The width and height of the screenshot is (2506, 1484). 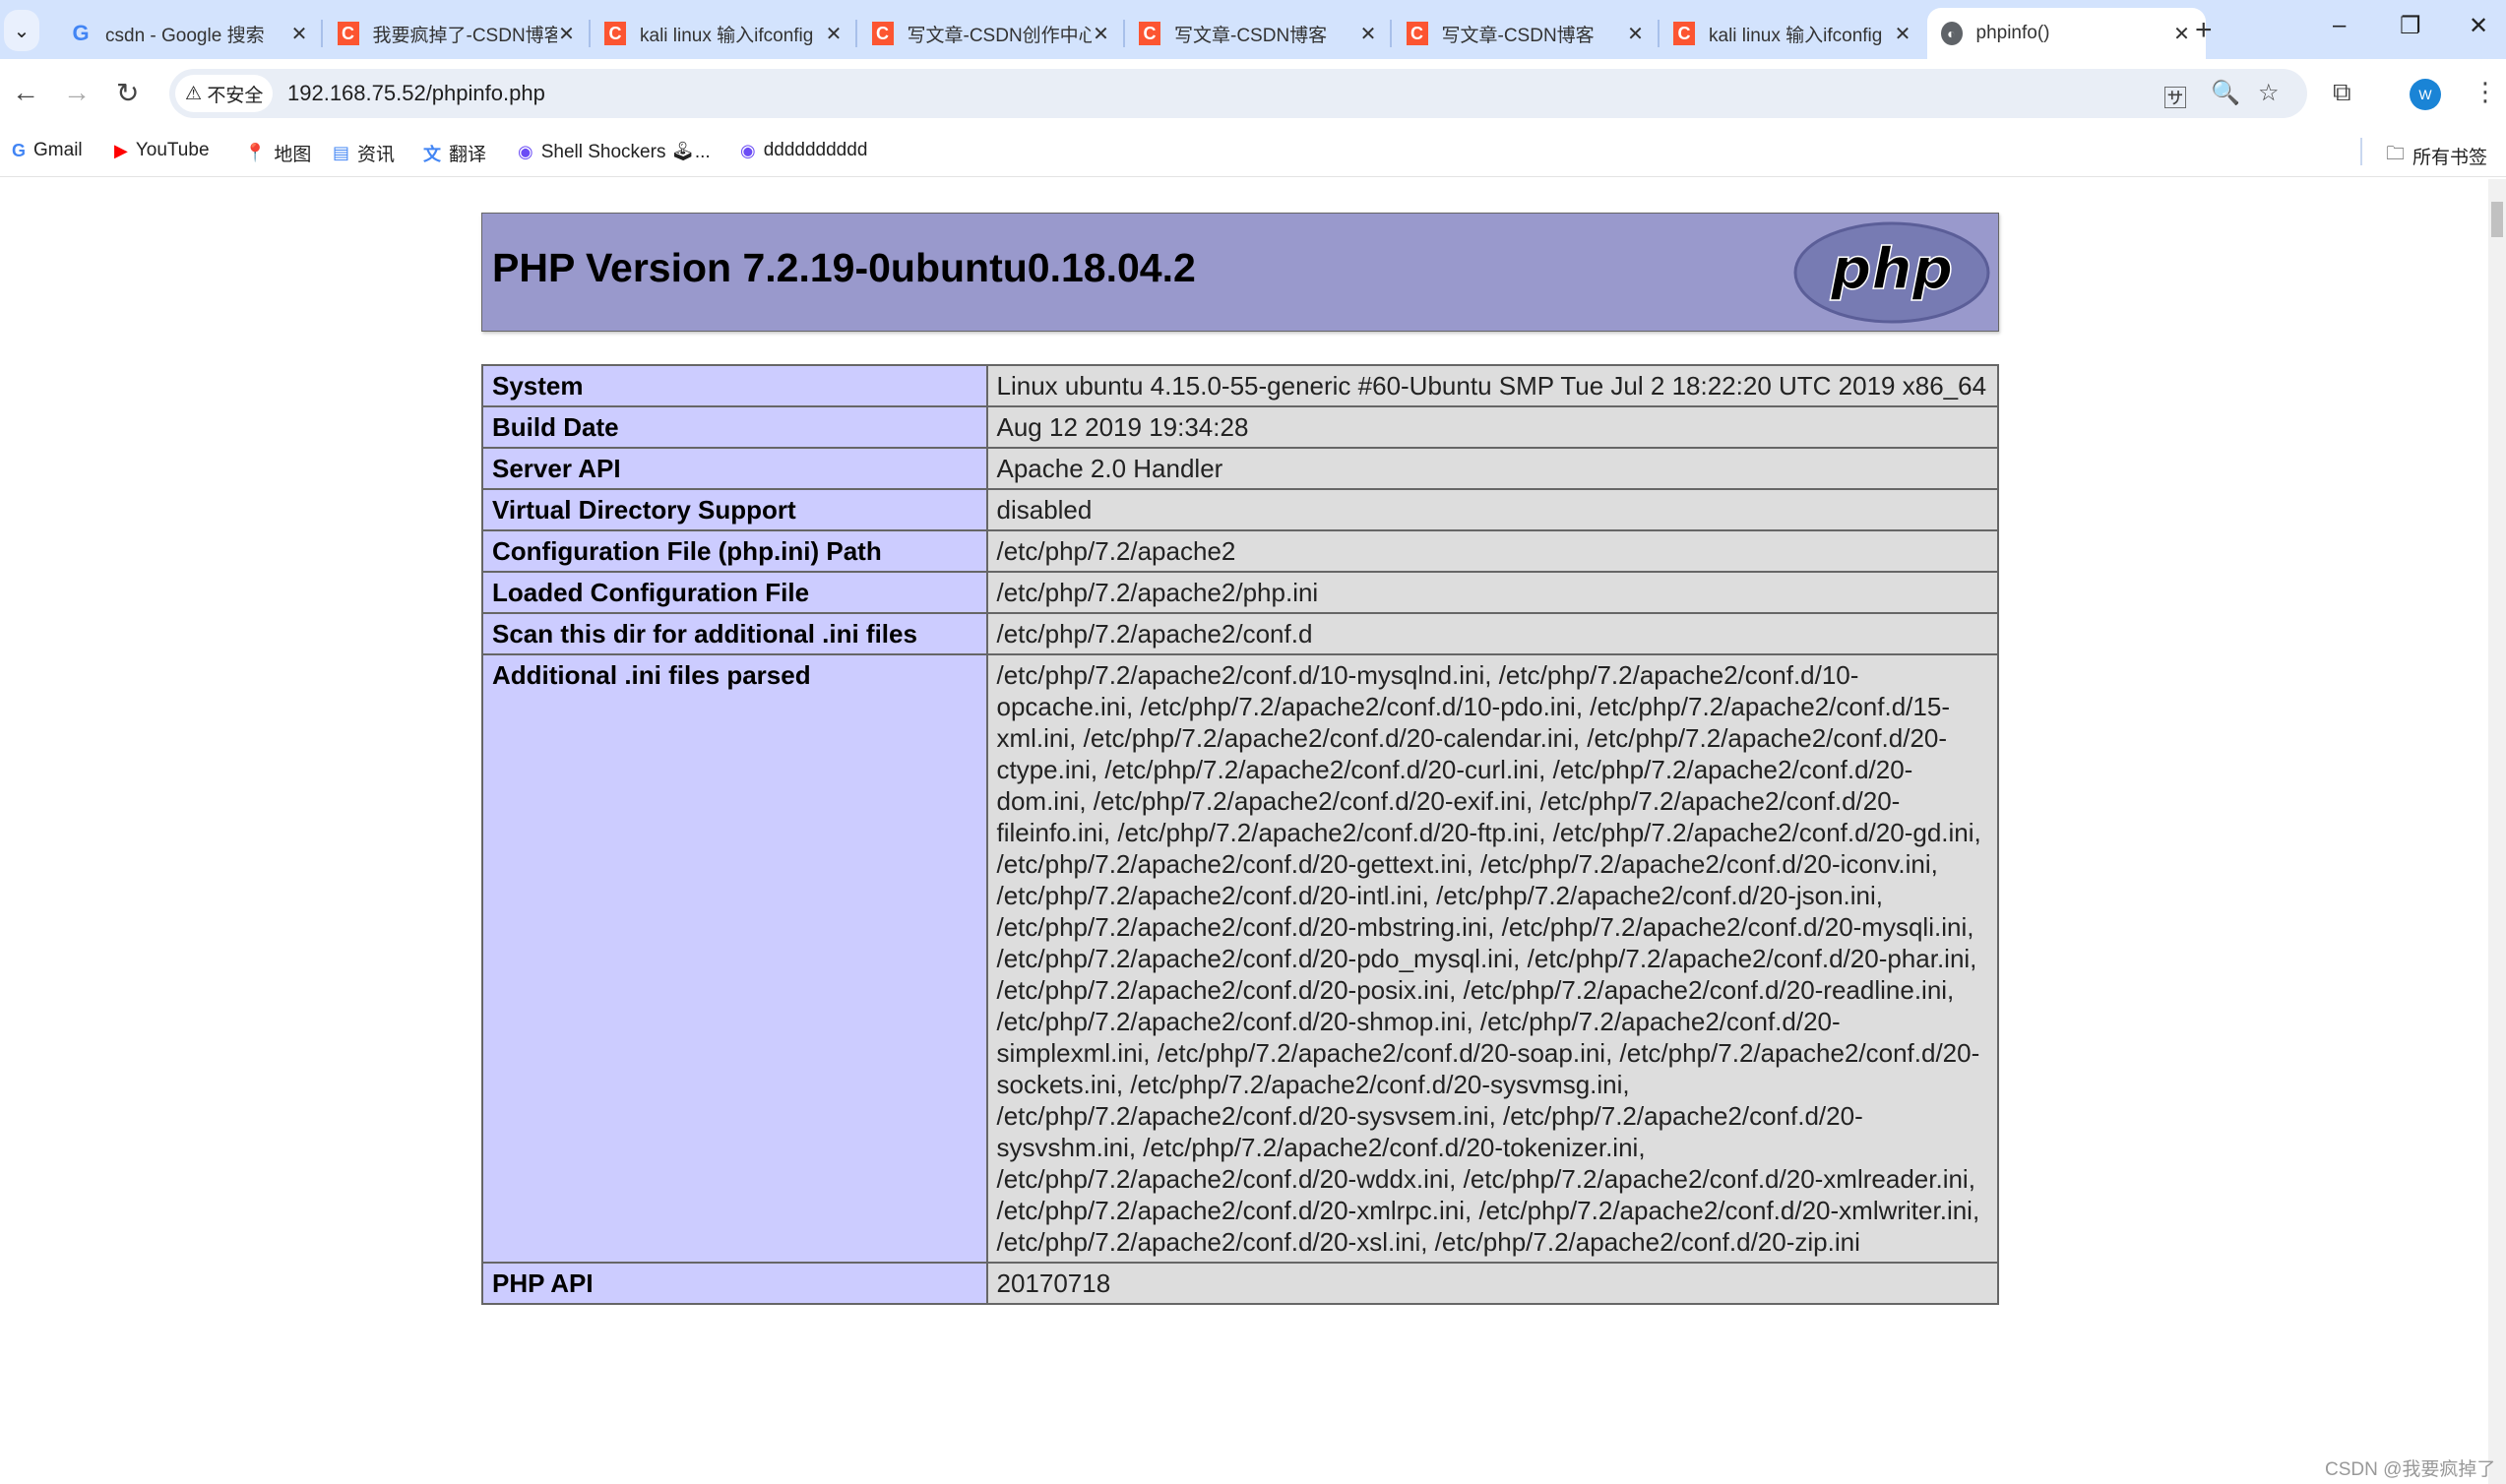 I want to click on row-key: Configuration File (php.ini) Path, so click(x=734, y=551).